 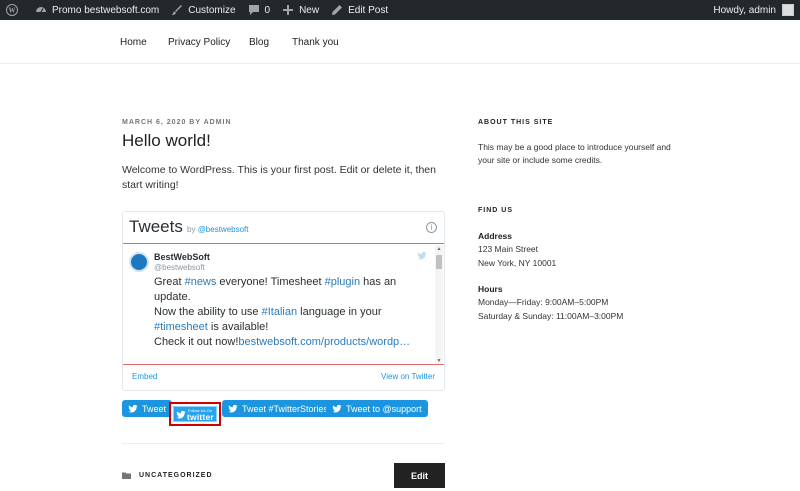 I want to click on timeline-scrollbar: ▲ ▼, so click(x=439, y=304).